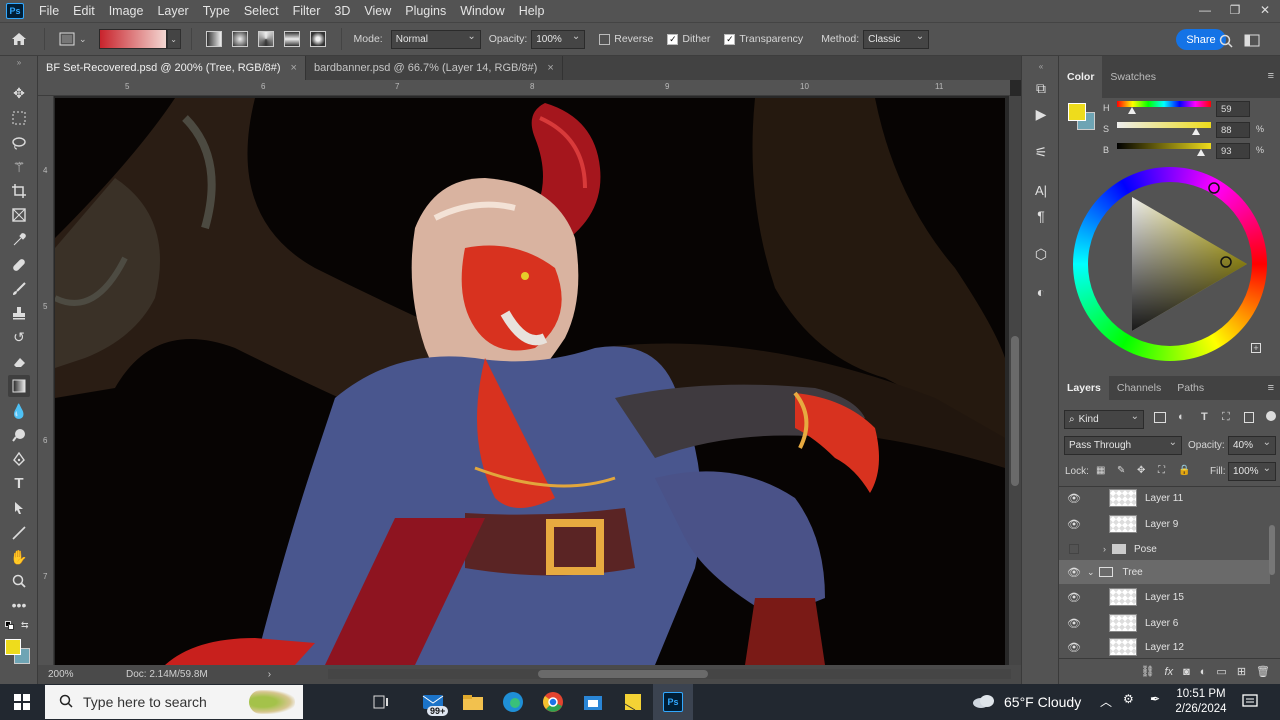 The height and width of the screenshot is (720, 1280). Describe the element at coordinates (1252, 445) in the screenshot. I see `layer-opacity-input: 40%` at that location.